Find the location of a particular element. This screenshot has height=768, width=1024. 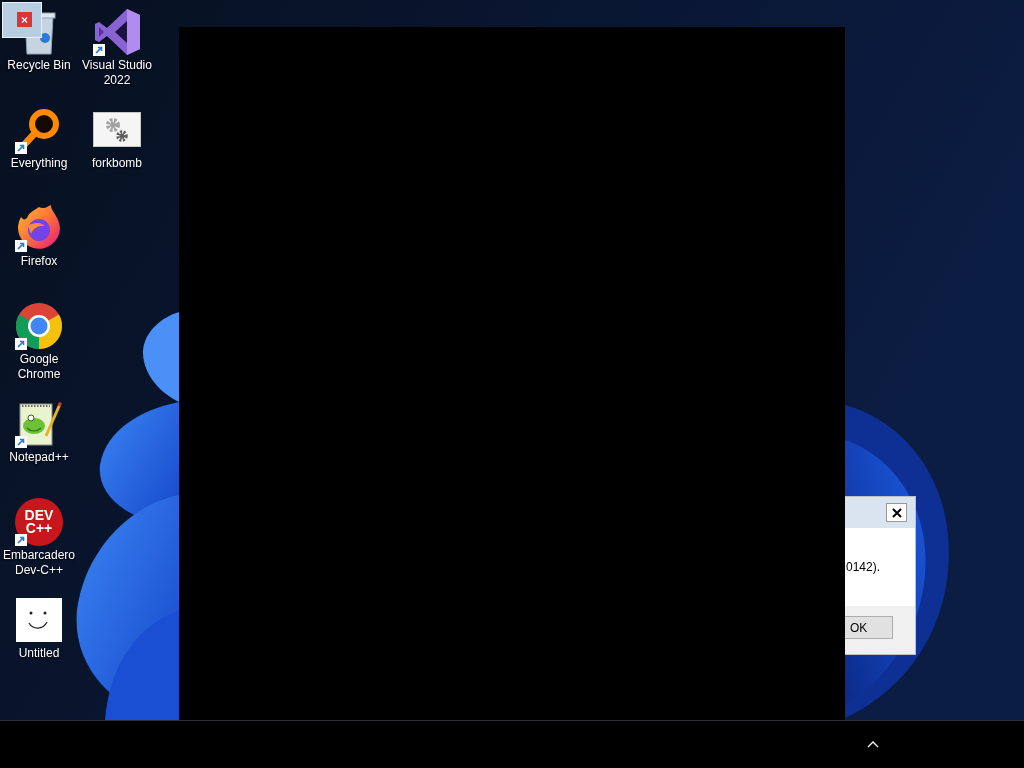

window-thumbnail-icon is located at coordinates (22, 20).